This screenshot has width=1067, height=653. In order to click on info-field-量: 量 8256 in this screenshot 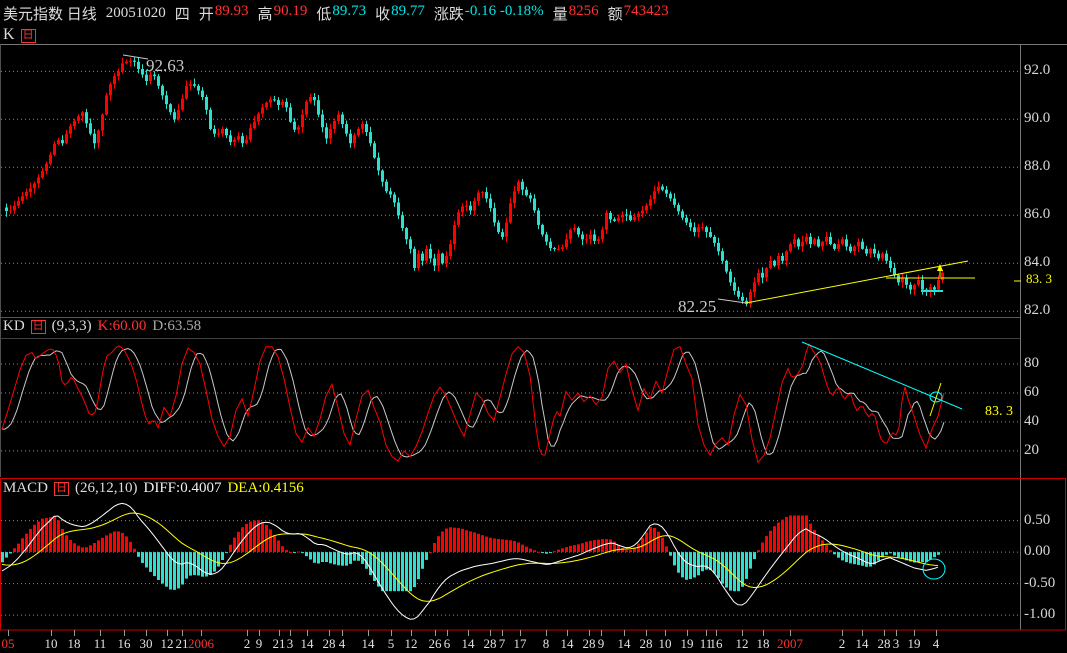, I will do `click(576, 13)`.